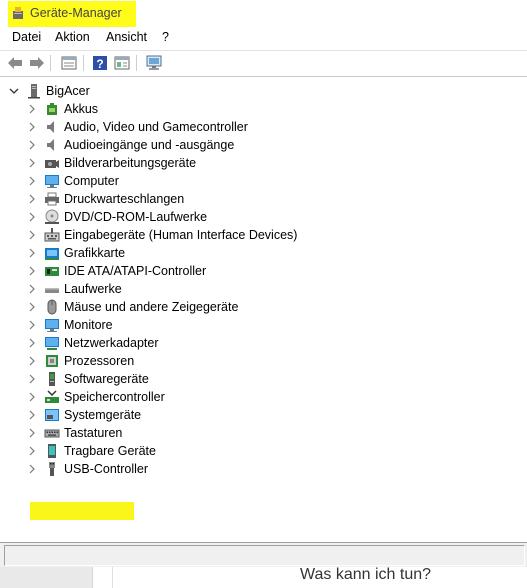 This screenshot has width=527, height=588. I want to click on tree-item-keyboards: Tastaturen, so click(74, 433).